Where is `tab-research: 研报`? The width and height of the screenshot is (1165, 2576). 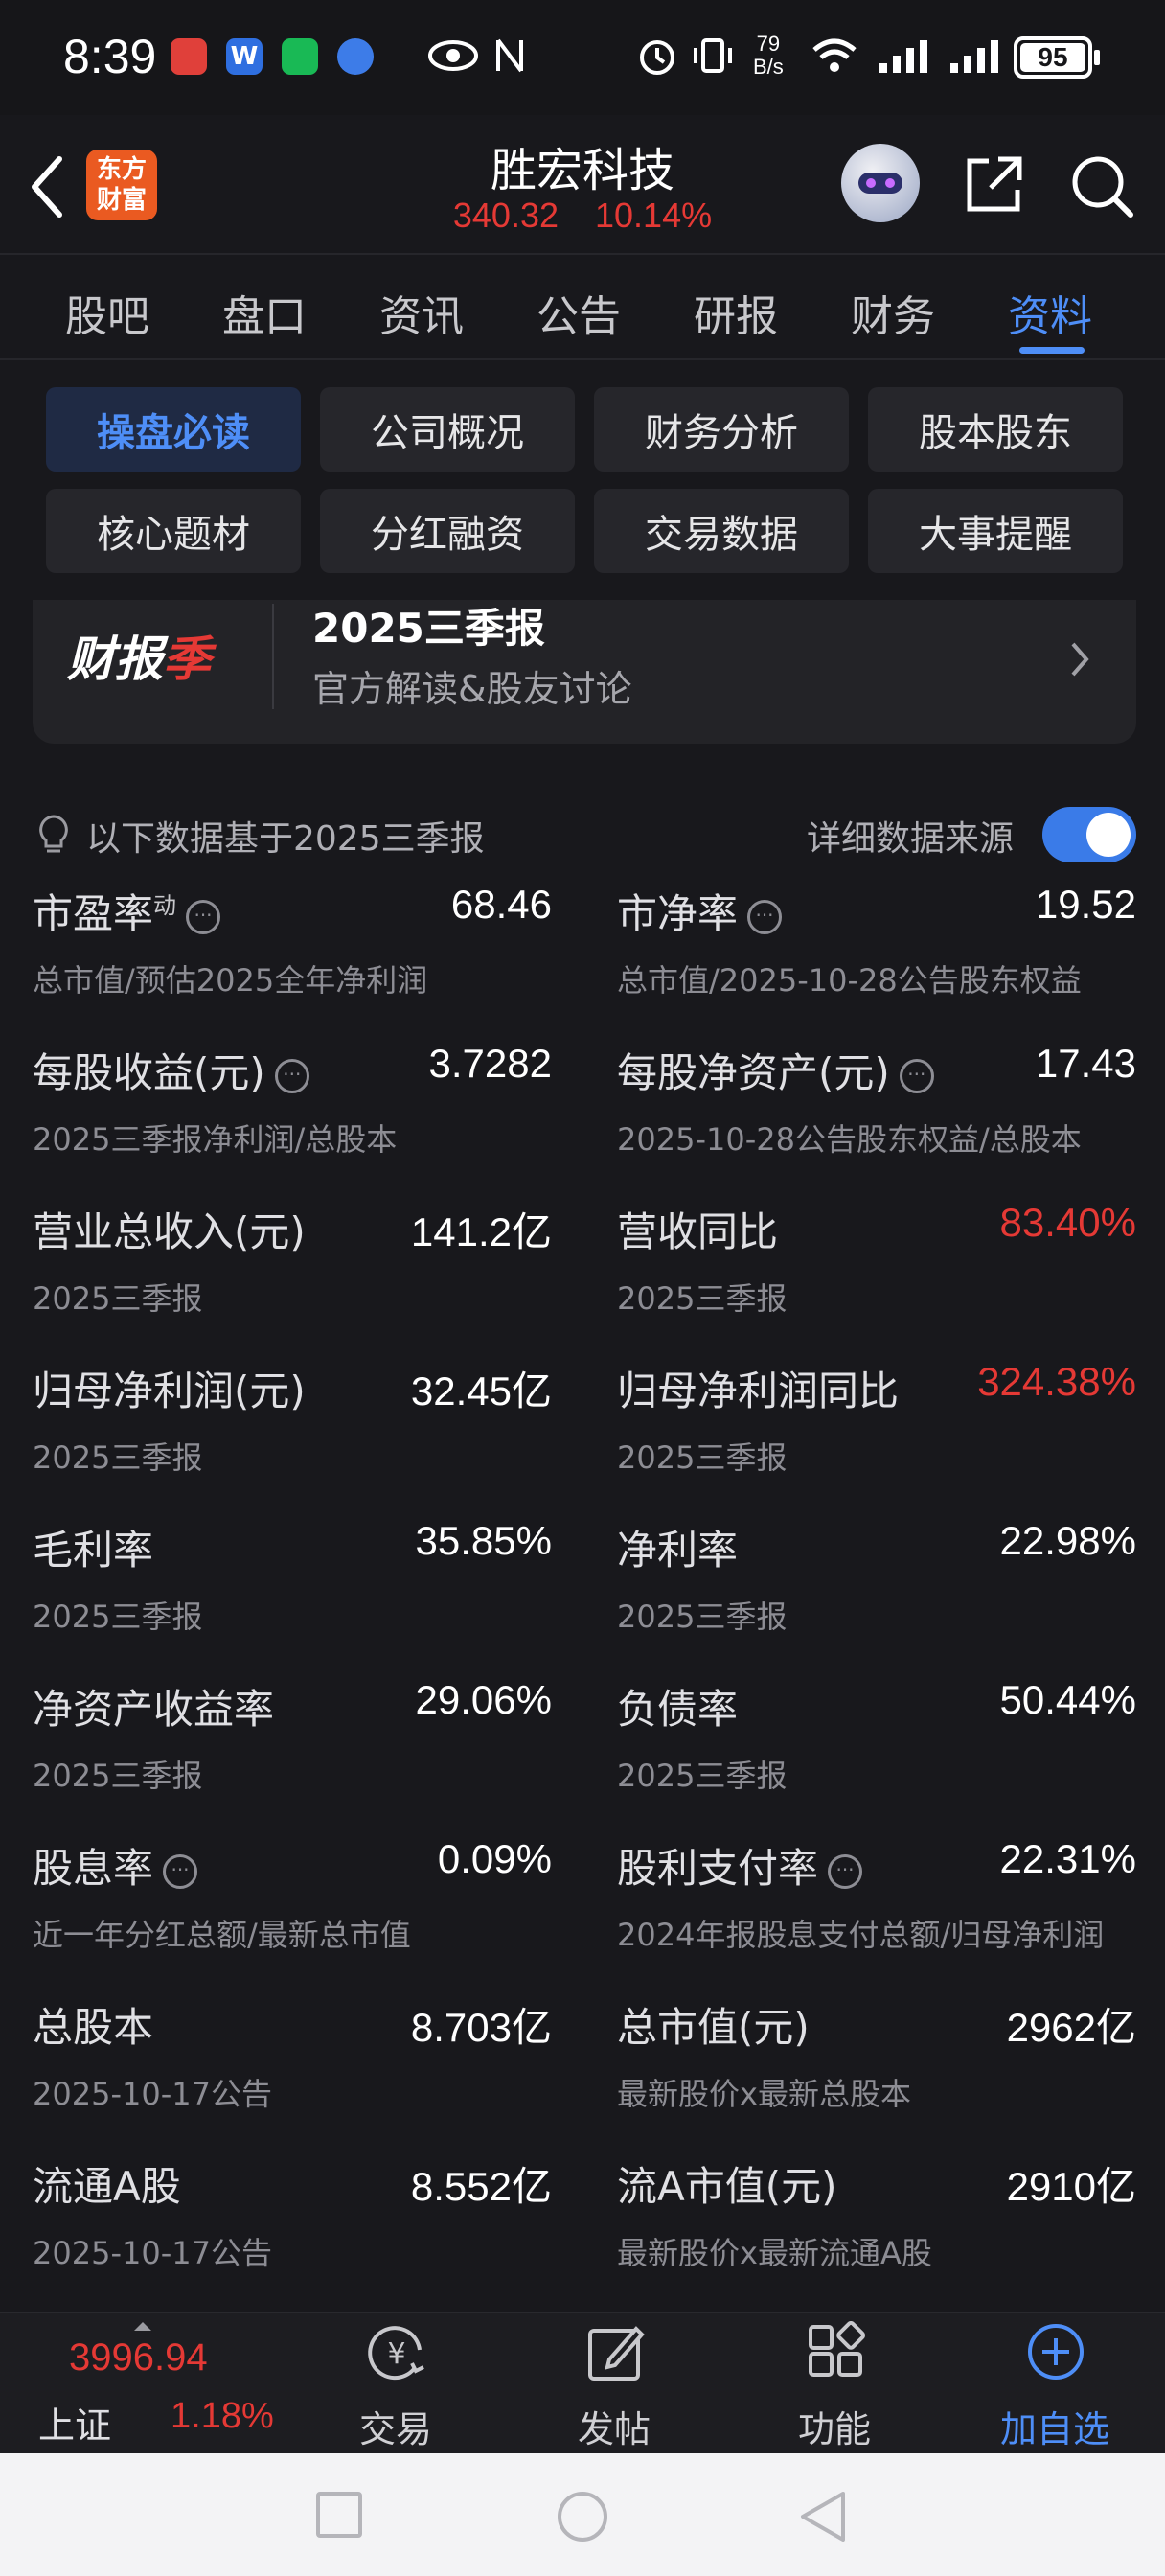 tab-research: 研报 is located at coordinates (736, 312).